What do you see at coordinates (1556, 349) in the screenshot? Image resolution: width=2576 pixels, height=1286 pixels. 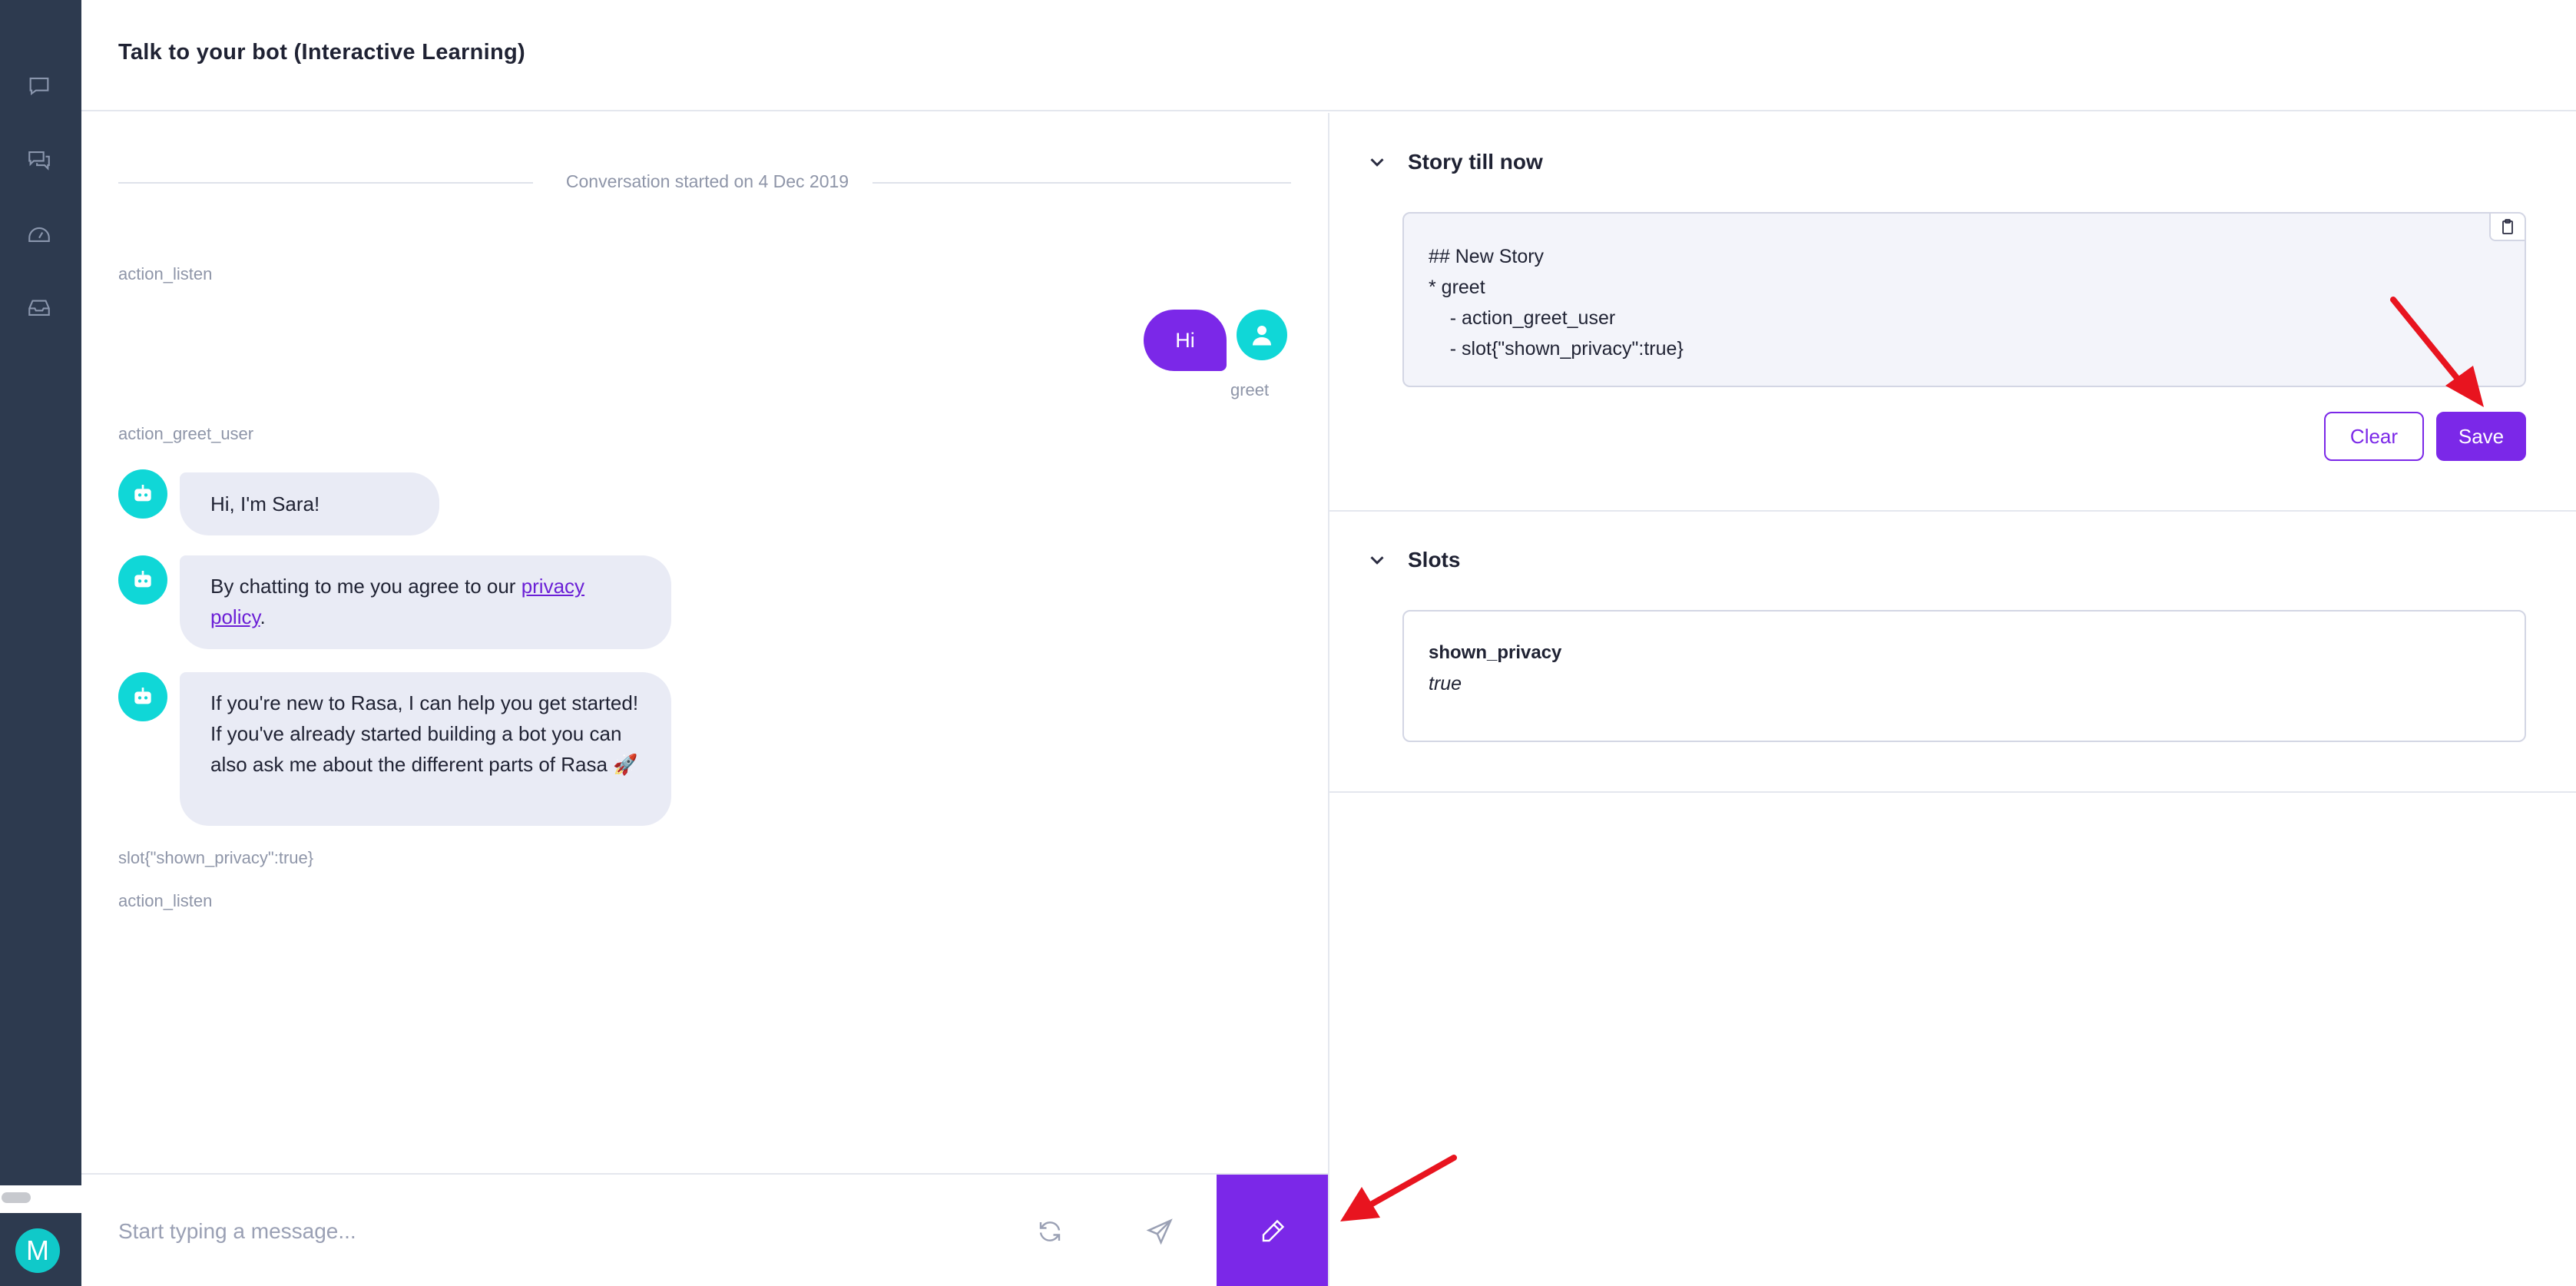 I see `story-line: - slot{"shown_privacy":true}` at bounding box center [1556, 349].